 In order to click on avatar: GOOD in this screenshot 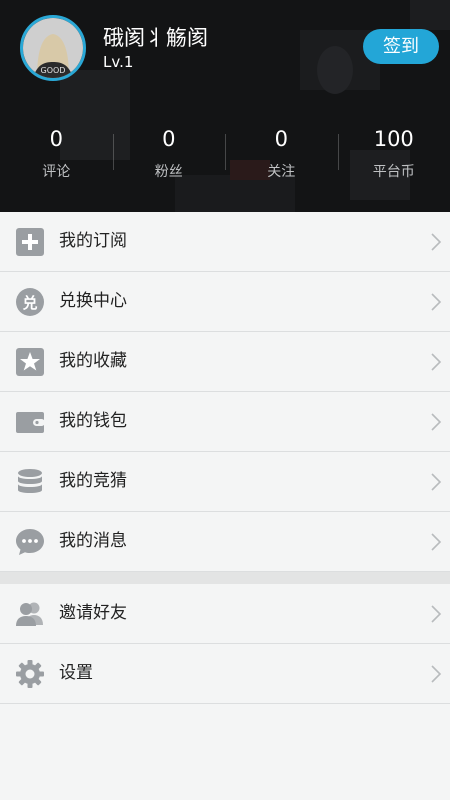, I will do `click(53, 48)`.